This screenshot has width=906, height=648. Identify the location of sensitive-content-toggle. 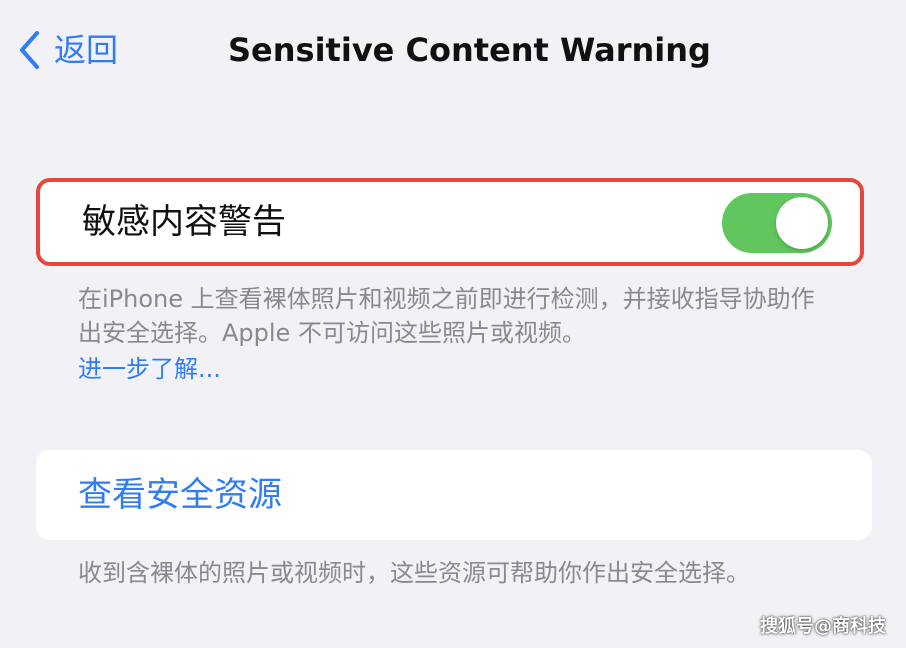
(777, 223).